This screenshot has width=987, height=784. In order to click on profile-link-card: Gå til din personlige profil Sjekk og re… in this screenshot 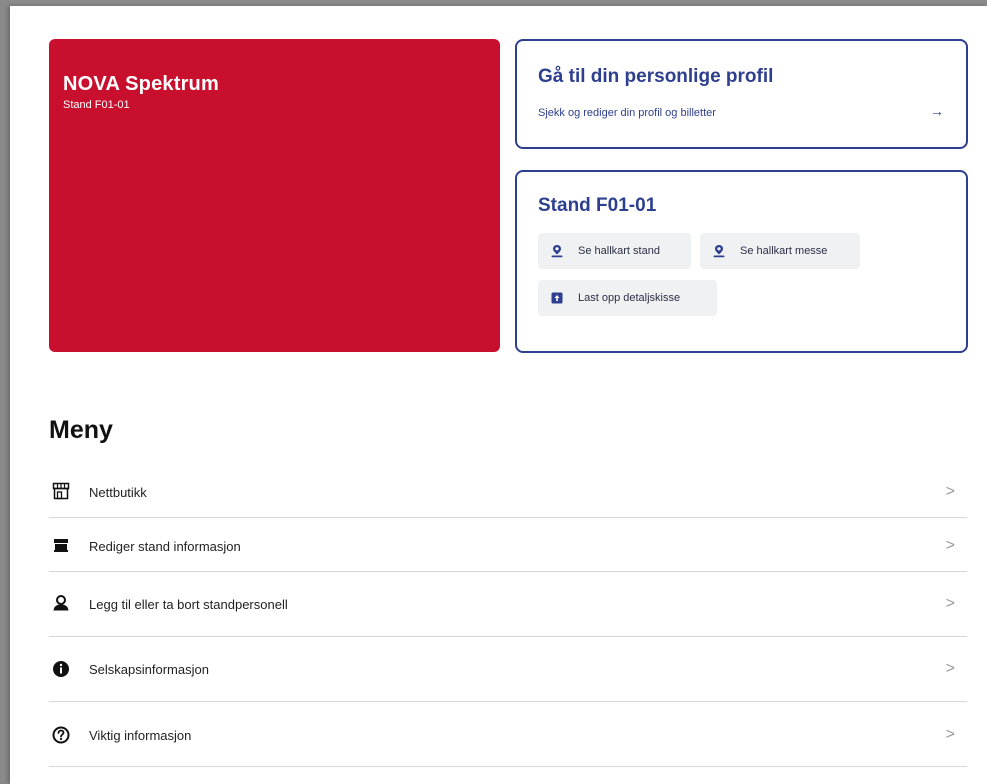, I will do `click(741, 94)`.